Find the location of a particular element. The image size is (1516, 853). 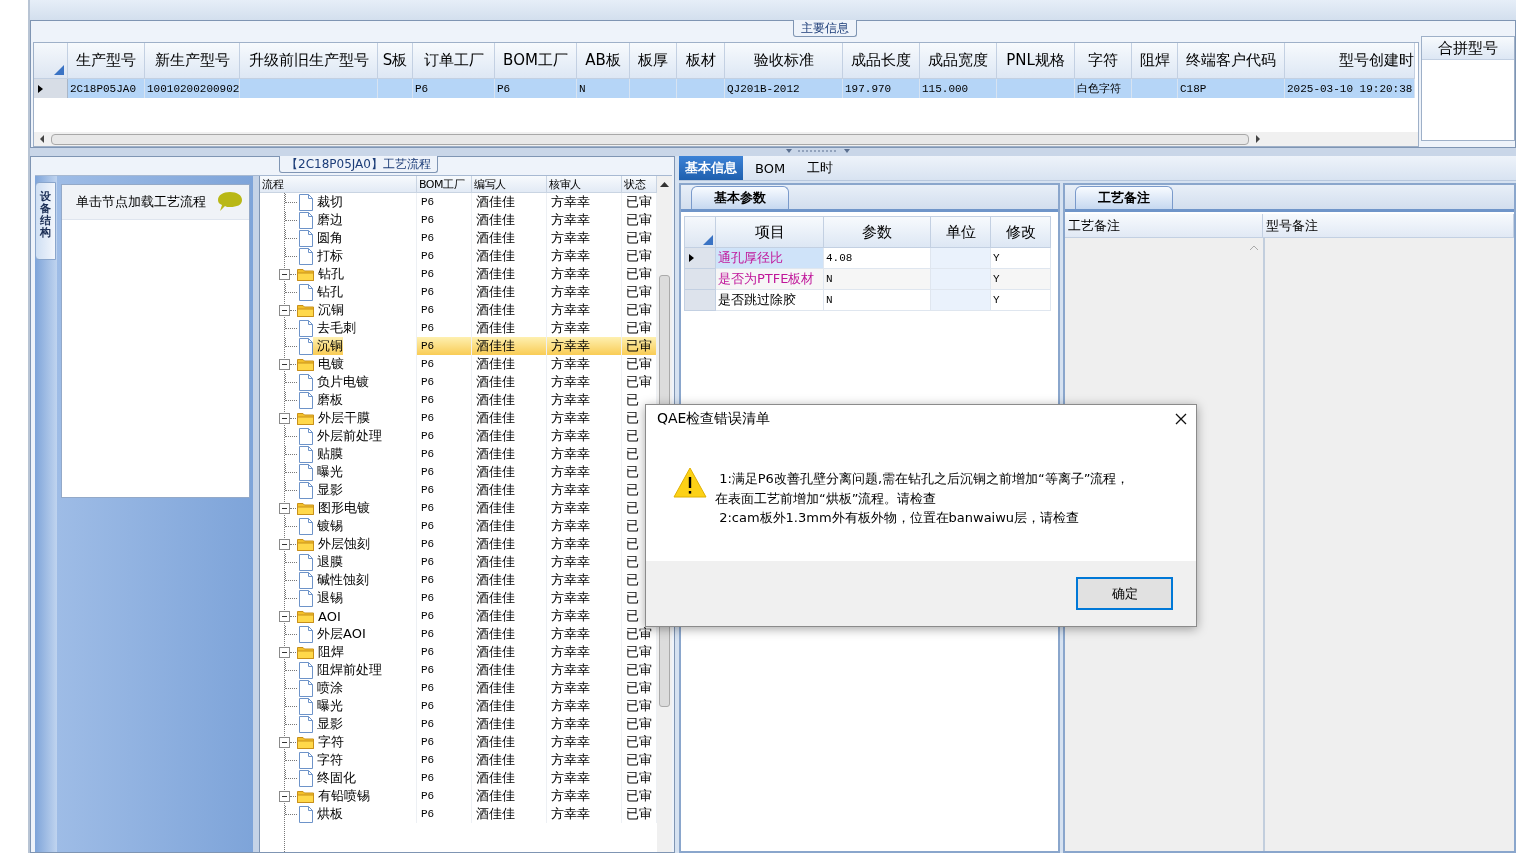

table-cell-text: 退膜 is located at coordinates (329, 562).